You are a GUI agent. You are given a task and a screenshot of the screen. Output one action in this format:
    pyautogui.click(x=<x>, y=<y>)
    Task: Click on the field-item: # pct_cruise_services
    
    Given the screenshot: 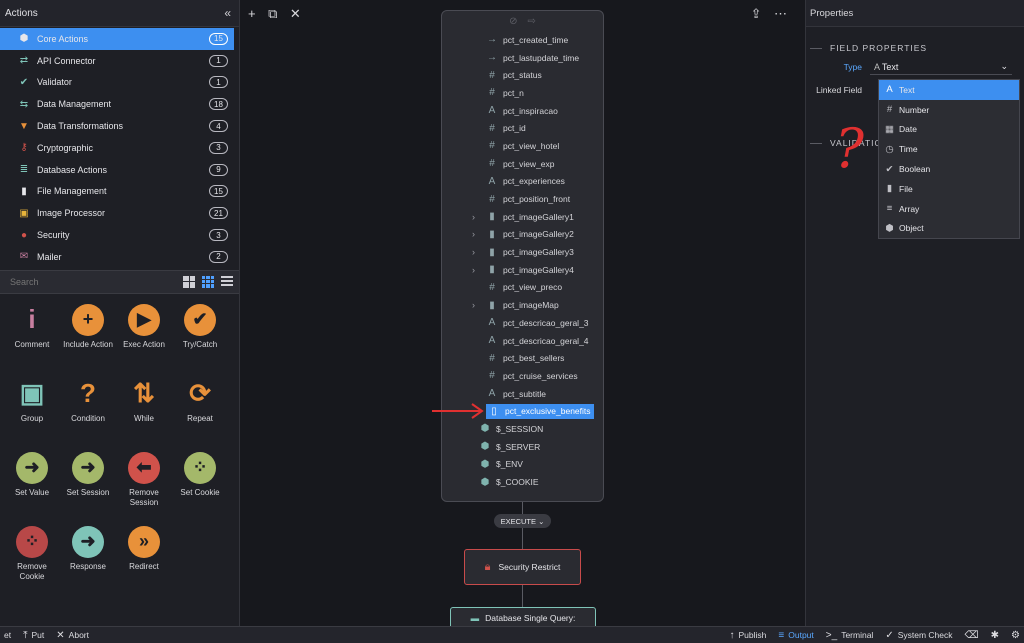 What is the action you would take?
    pyautogui.click(x=522, y=376)
    